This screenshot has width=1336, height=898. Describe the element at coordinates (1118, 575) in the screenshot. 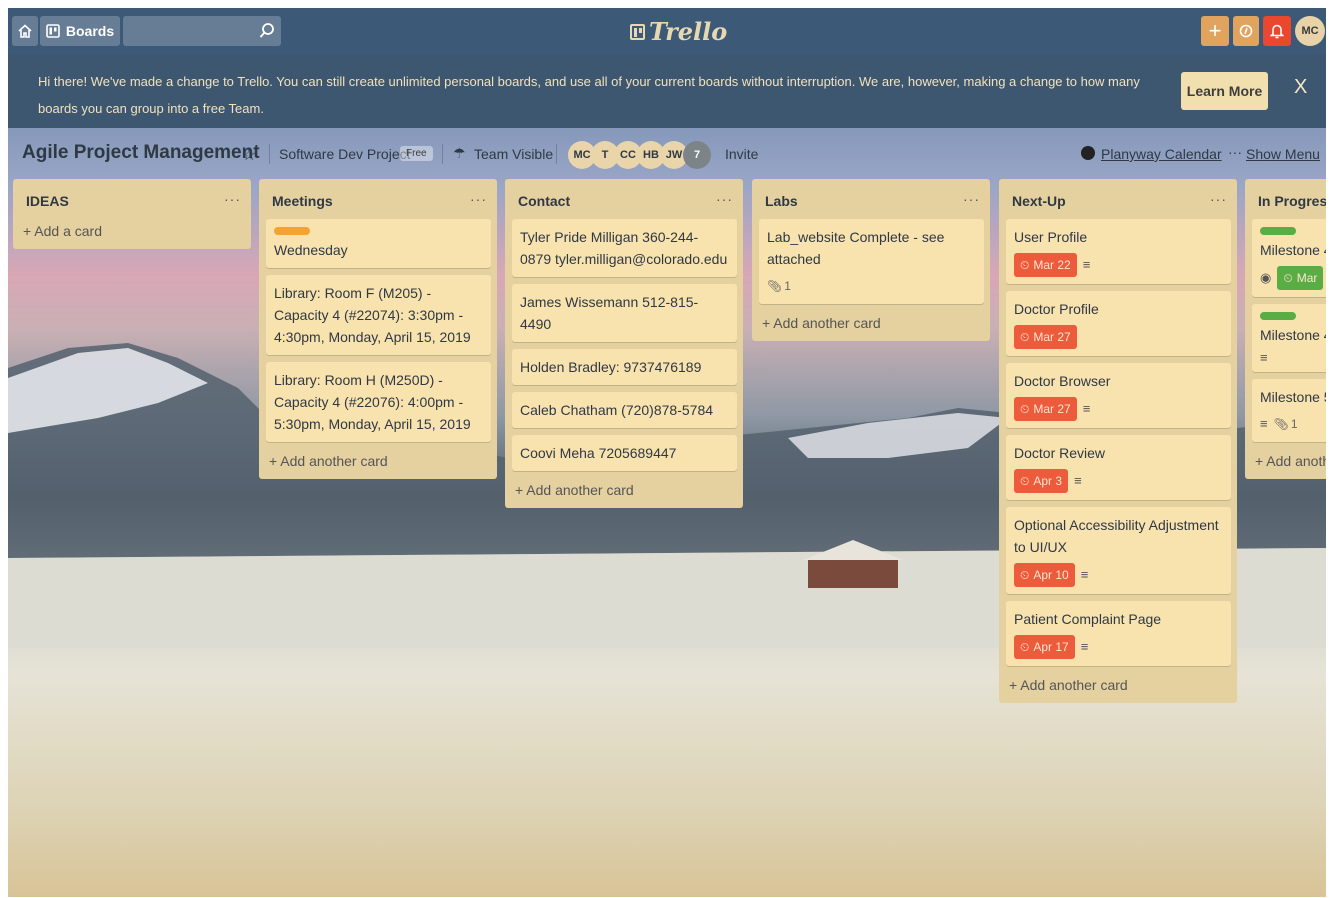

I see `card-badges: ⏲︎ Apr 10 ≡` at that location.